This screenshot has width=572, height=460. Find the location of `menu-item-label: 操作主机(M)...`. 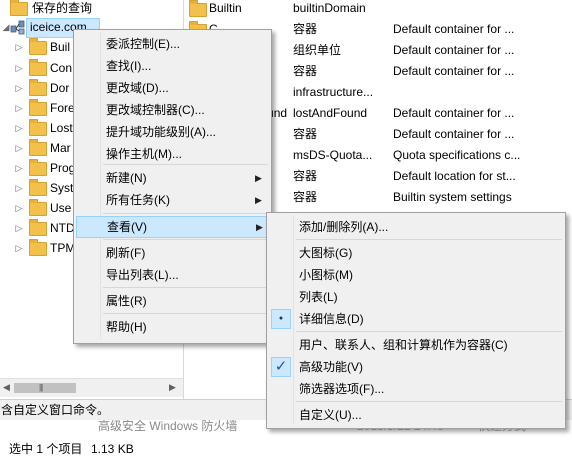

menu-item-label: 操作主机(M)... is located at coordinates (144, 154).